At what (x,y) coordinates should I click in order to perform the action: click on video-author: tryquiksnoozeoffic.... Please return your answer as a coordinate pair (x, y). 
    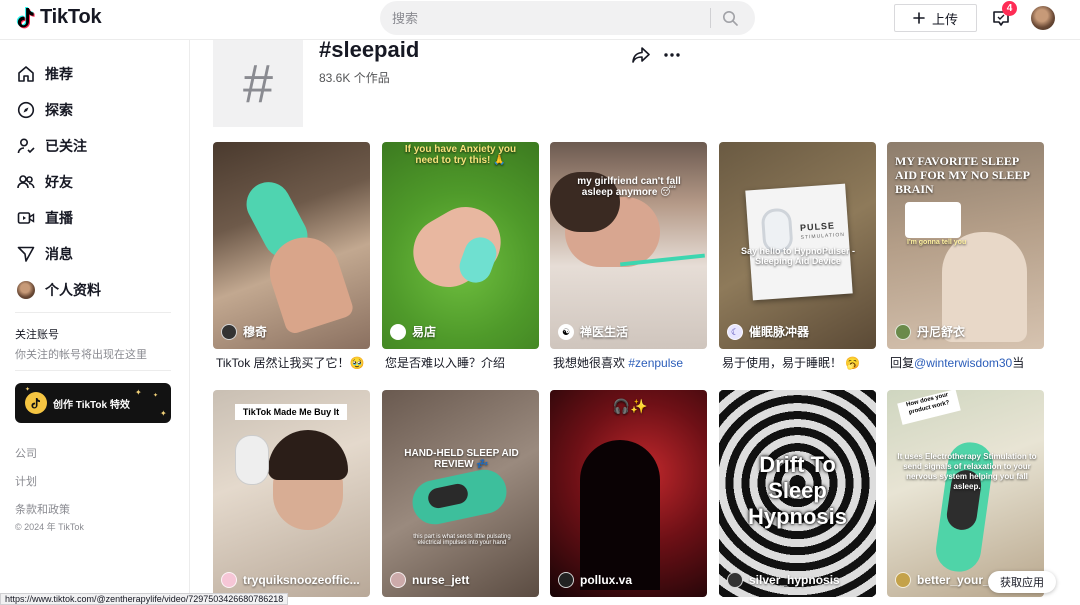
    Looking at the image, I should click on (290, 580).